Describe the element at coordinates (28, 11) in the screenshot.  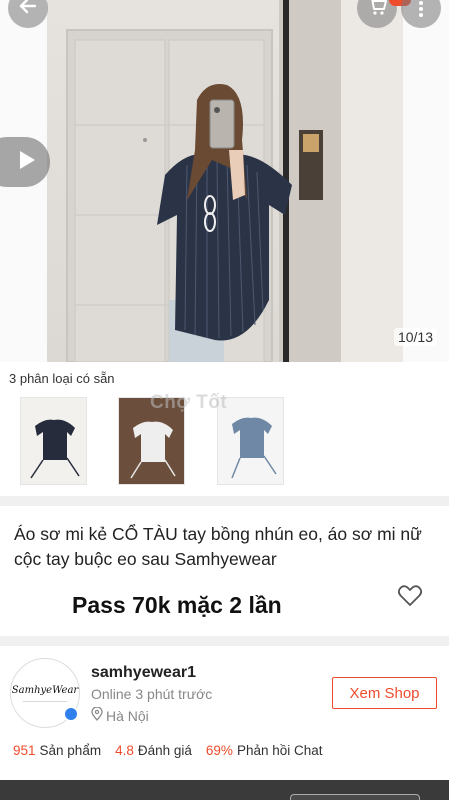
I see `back-arrow-icon` at that location.